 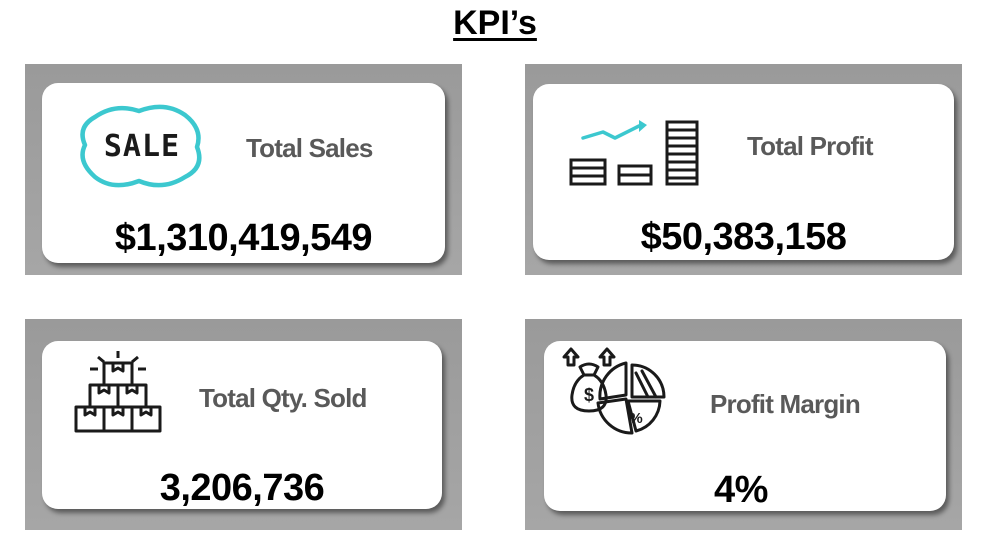 What do you see at coordinates (615, 395) in the screenshot?
I see `money-bag-pie-icon: $ %` at bounding box center [615, 395].